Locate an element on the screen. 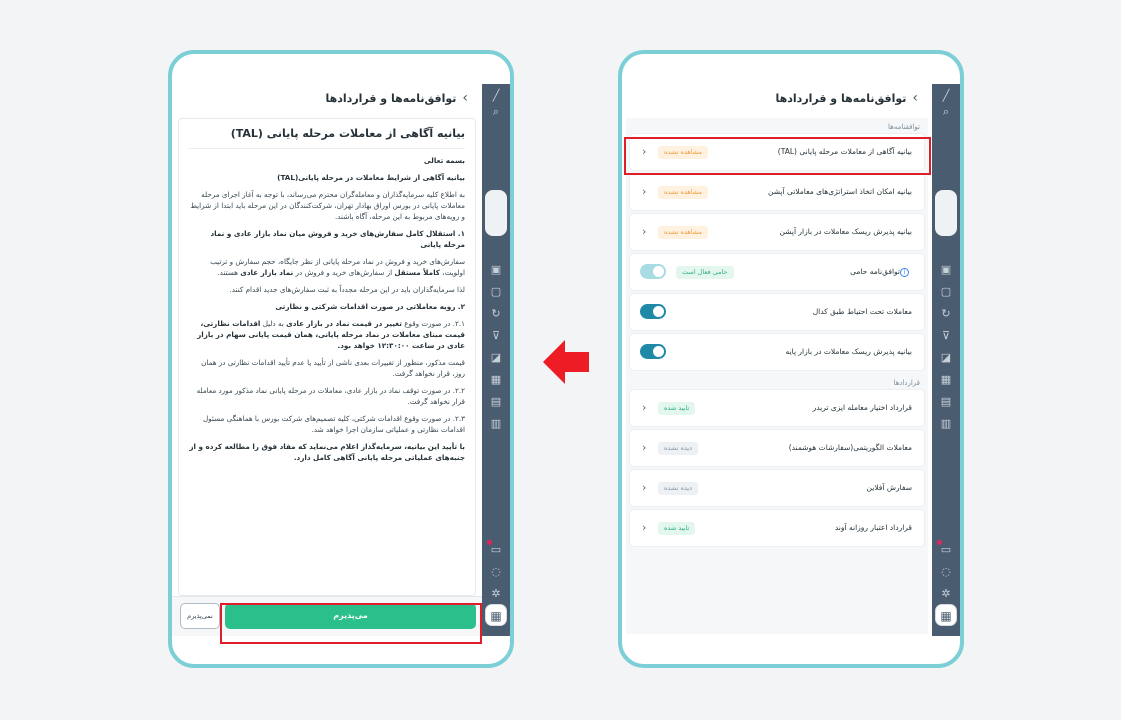 This screenshot has width=1121, height=720. base-market-risk-toggle is located at coordinates (653, 351).